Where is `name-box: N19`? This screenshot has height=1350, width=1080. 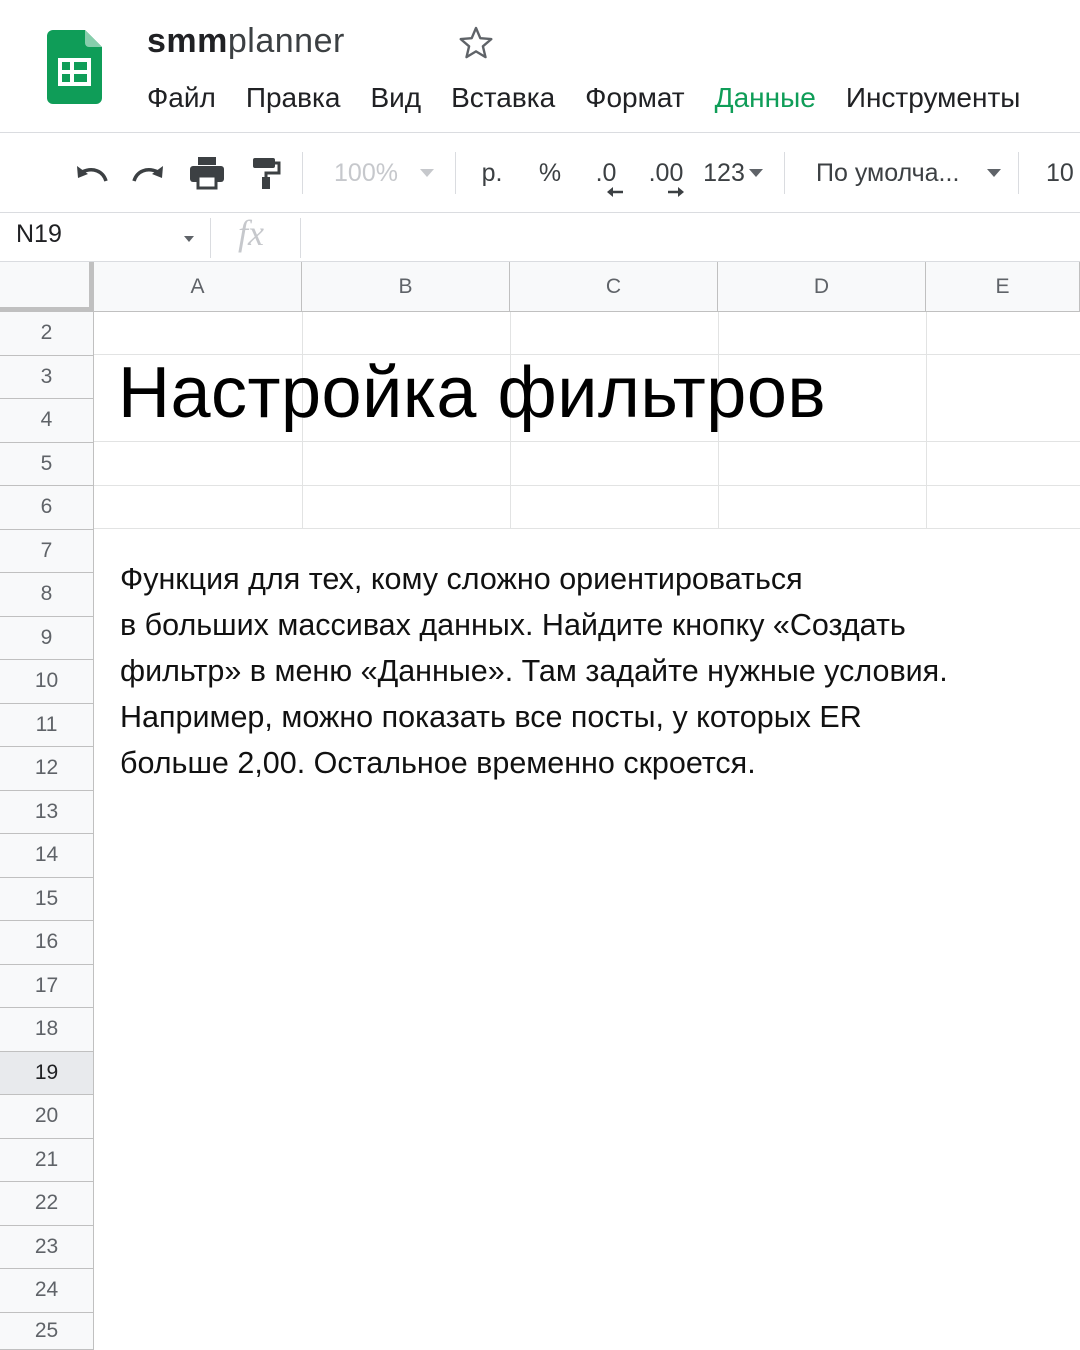
name-box: N19 is located at coordinates (39, 234).